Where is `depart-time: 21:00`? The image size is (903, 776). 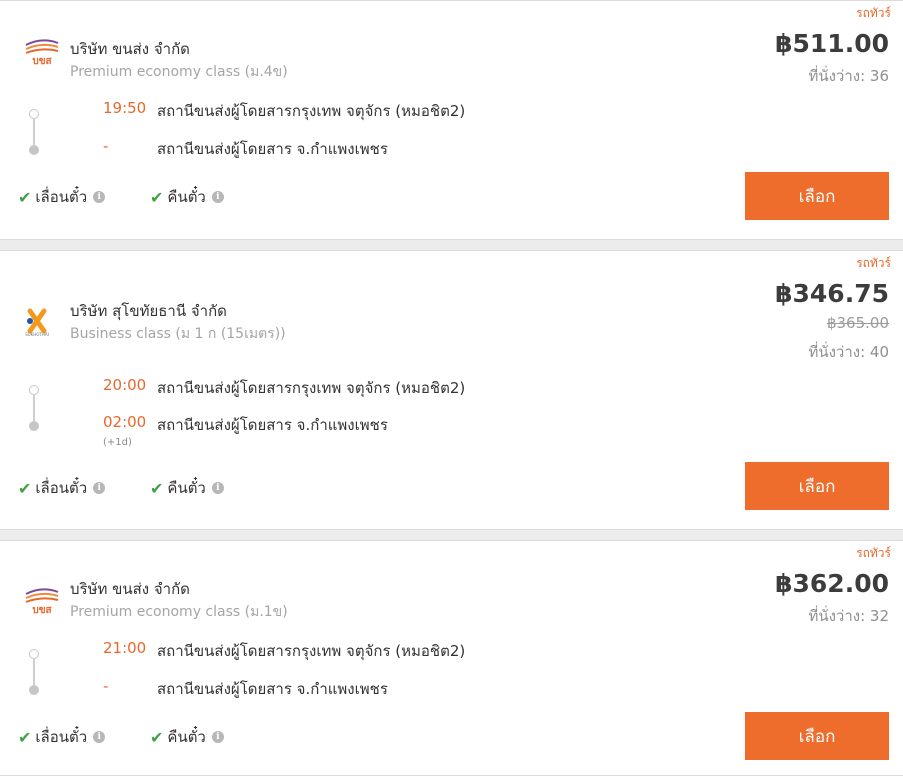 depart-time: 21:00 is located at coordinates (125, 648).